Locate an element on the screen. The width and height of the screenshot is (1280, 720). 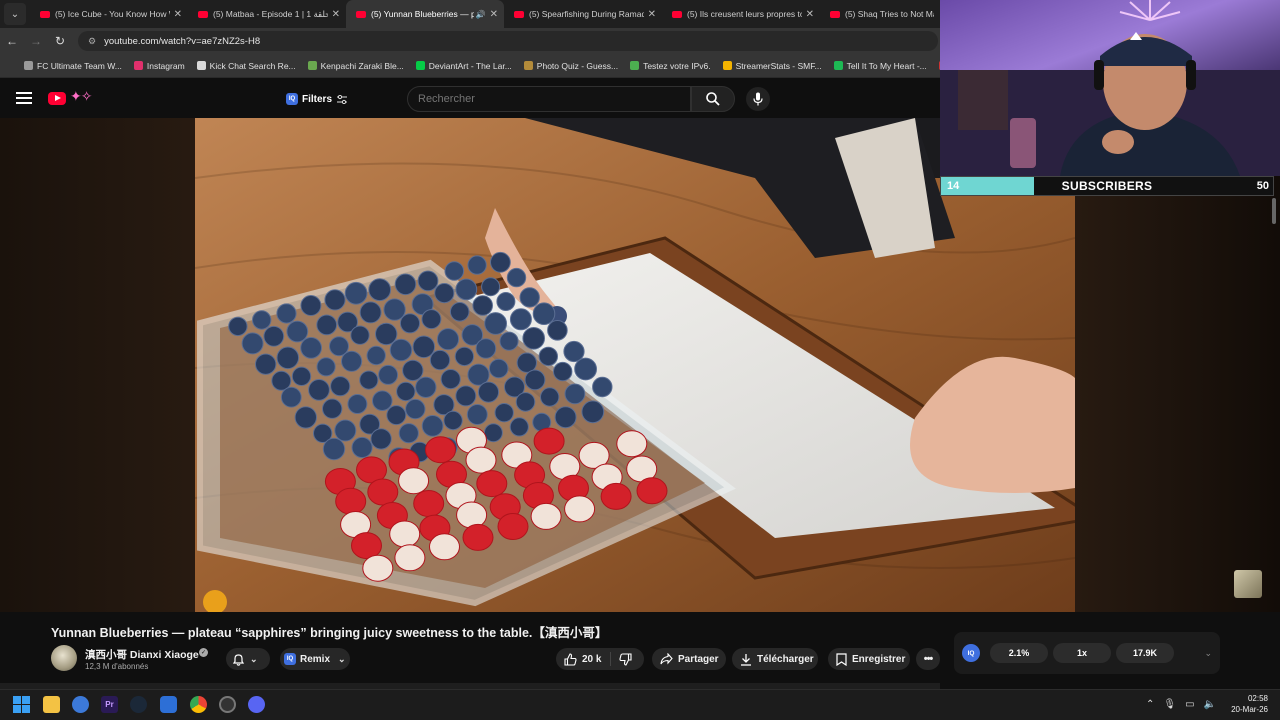
miniplayer-thumbnail is located at coordinates (1248, 584).